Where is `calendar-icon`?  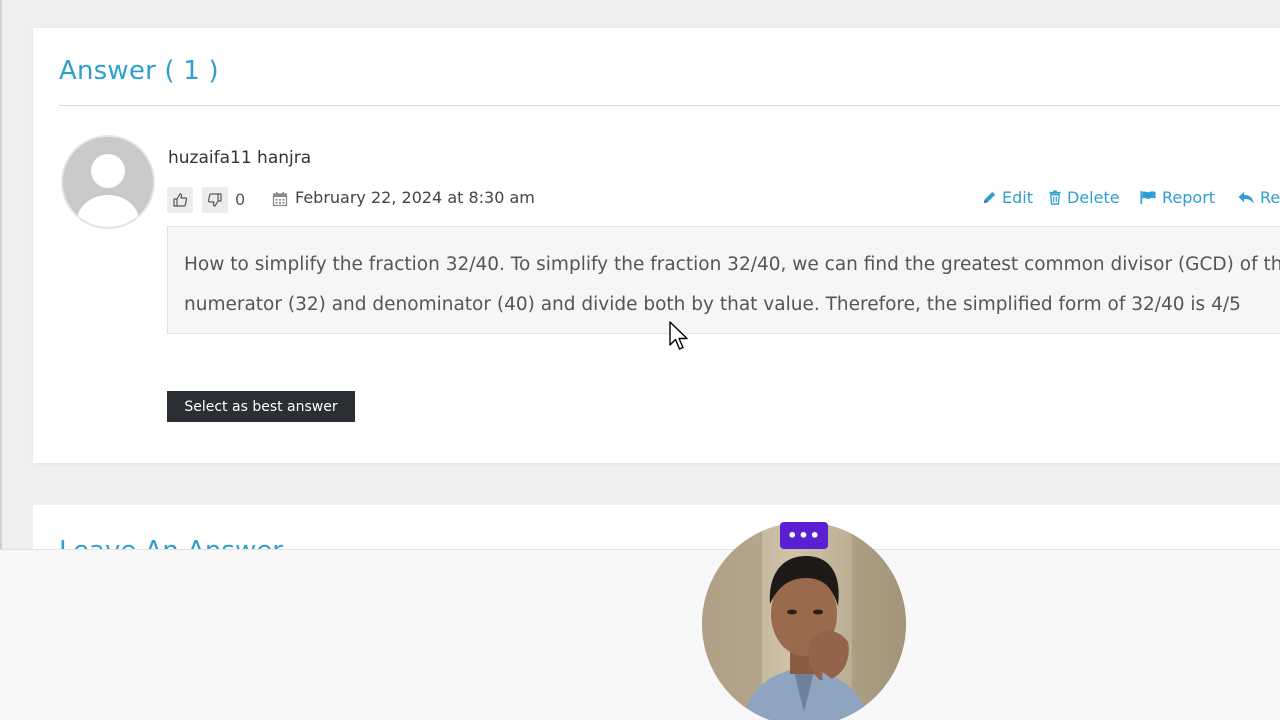 calendar-icon is located at coordinates (280, 199).